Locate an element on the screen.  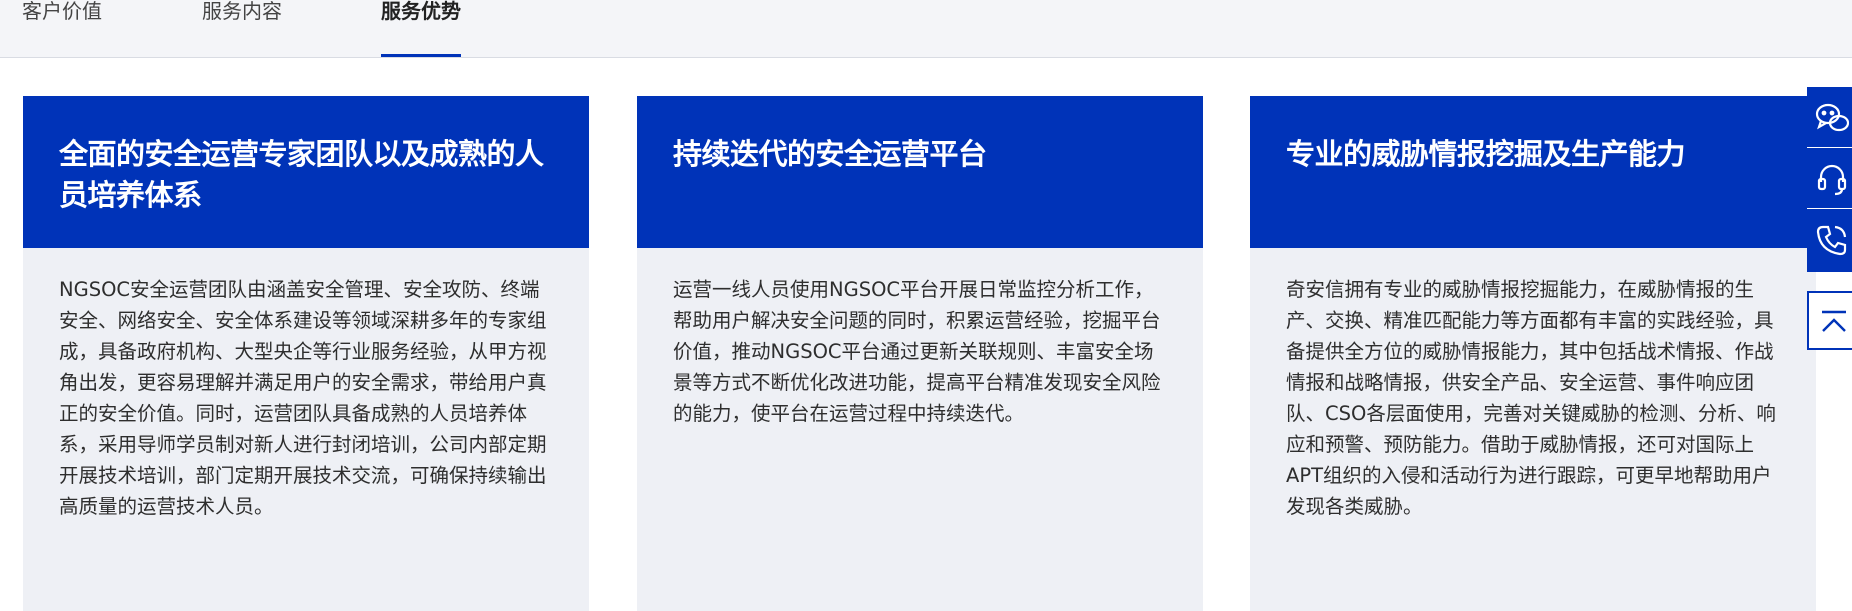
back-to-top-button is located at coordinates (1829, 320).